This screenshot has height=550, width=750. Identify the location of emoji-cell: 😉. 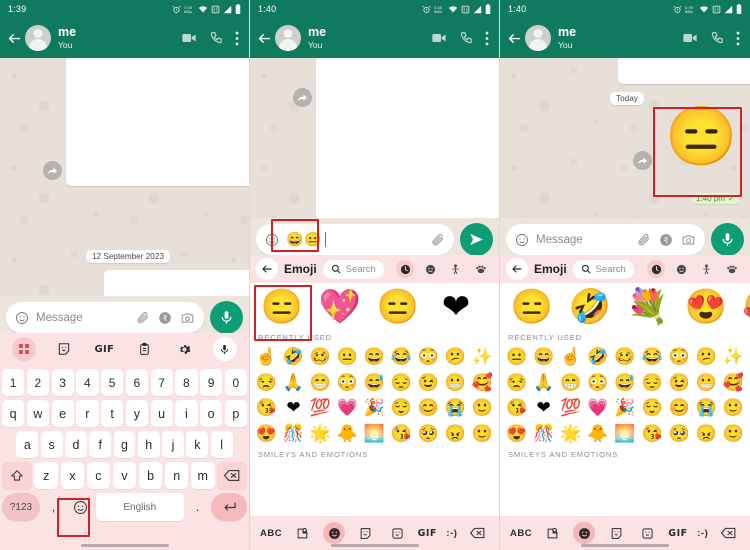
(428, 383).